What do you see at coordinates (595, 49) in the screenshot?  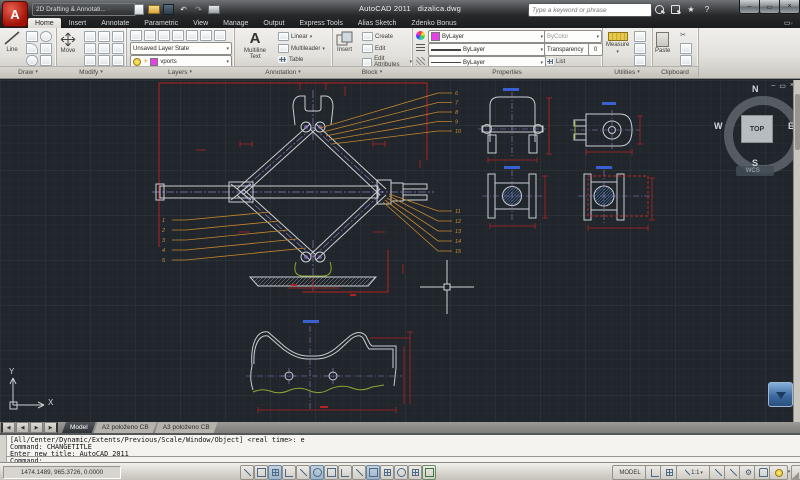 I see `transparency-value: 0` at bounding box center [595, 49].